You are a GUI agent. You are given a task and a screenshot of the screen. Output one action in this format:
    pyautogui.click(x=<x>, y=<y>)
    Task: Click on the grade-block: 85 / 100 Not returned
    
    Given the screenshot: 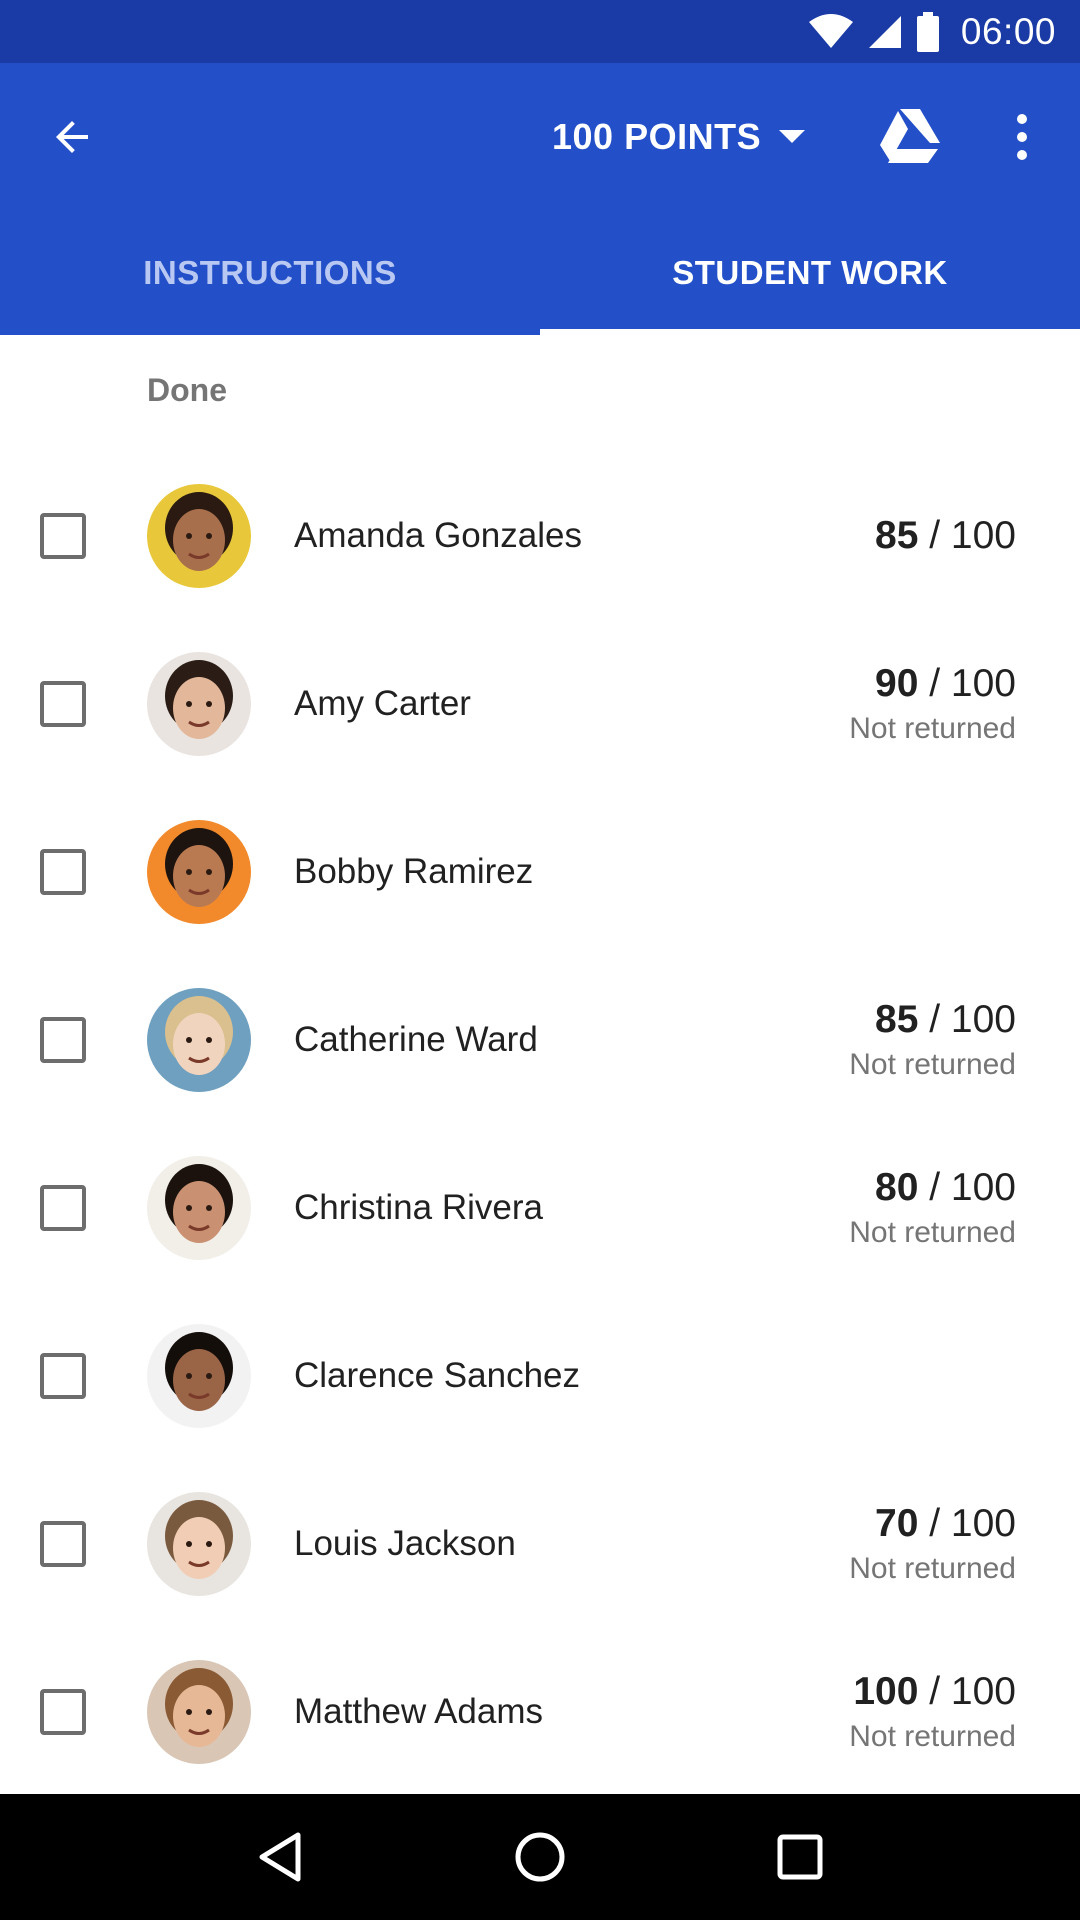 What is the action you would take?
    pyautogui.click(x=932, y=1040)
    